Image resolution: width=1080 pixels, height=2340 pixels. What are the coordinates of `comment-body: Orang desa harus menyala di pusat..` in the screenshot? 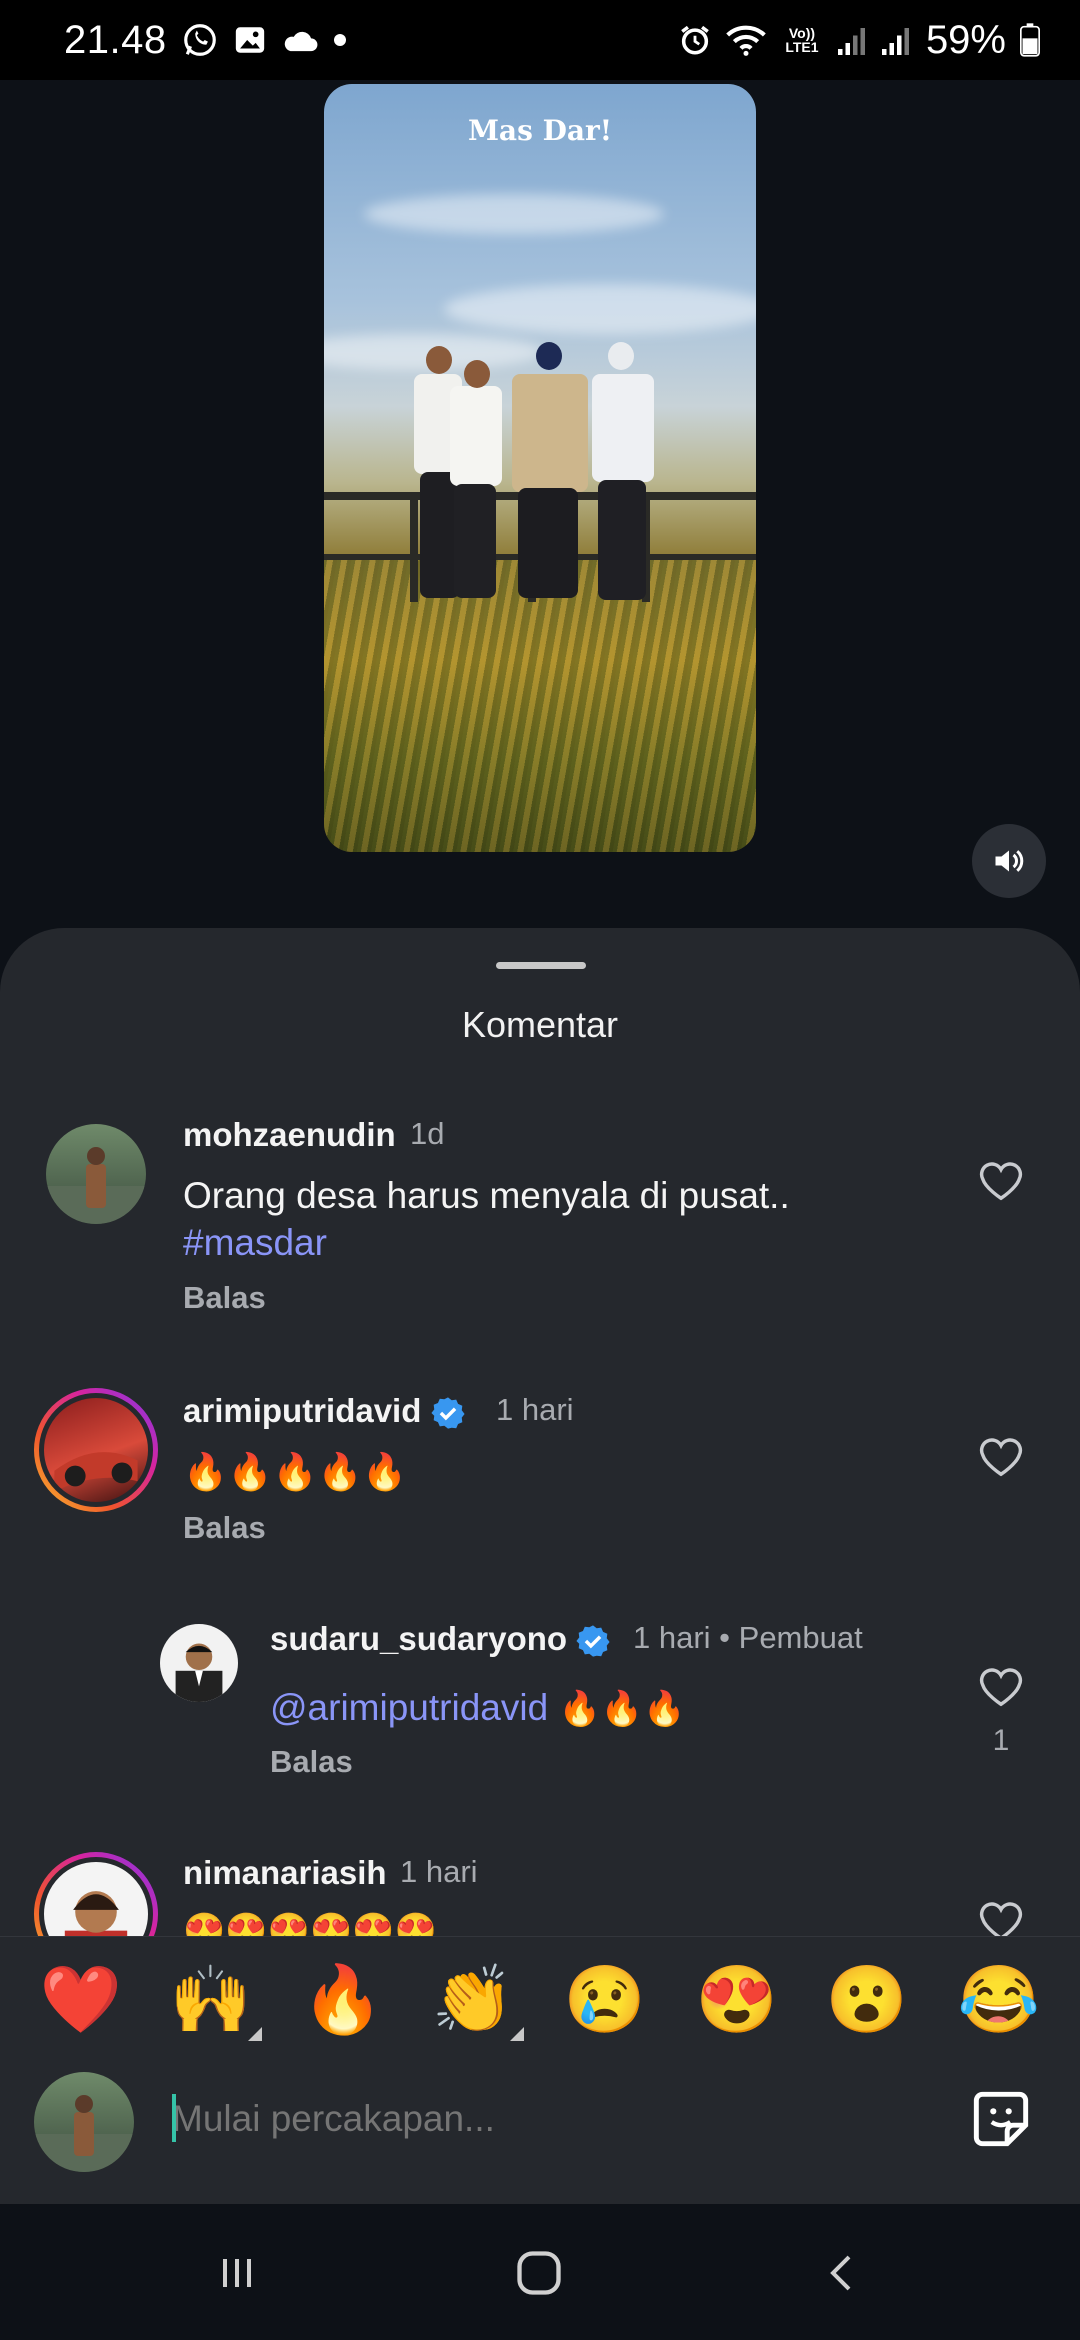 It's located at (486, 1195).